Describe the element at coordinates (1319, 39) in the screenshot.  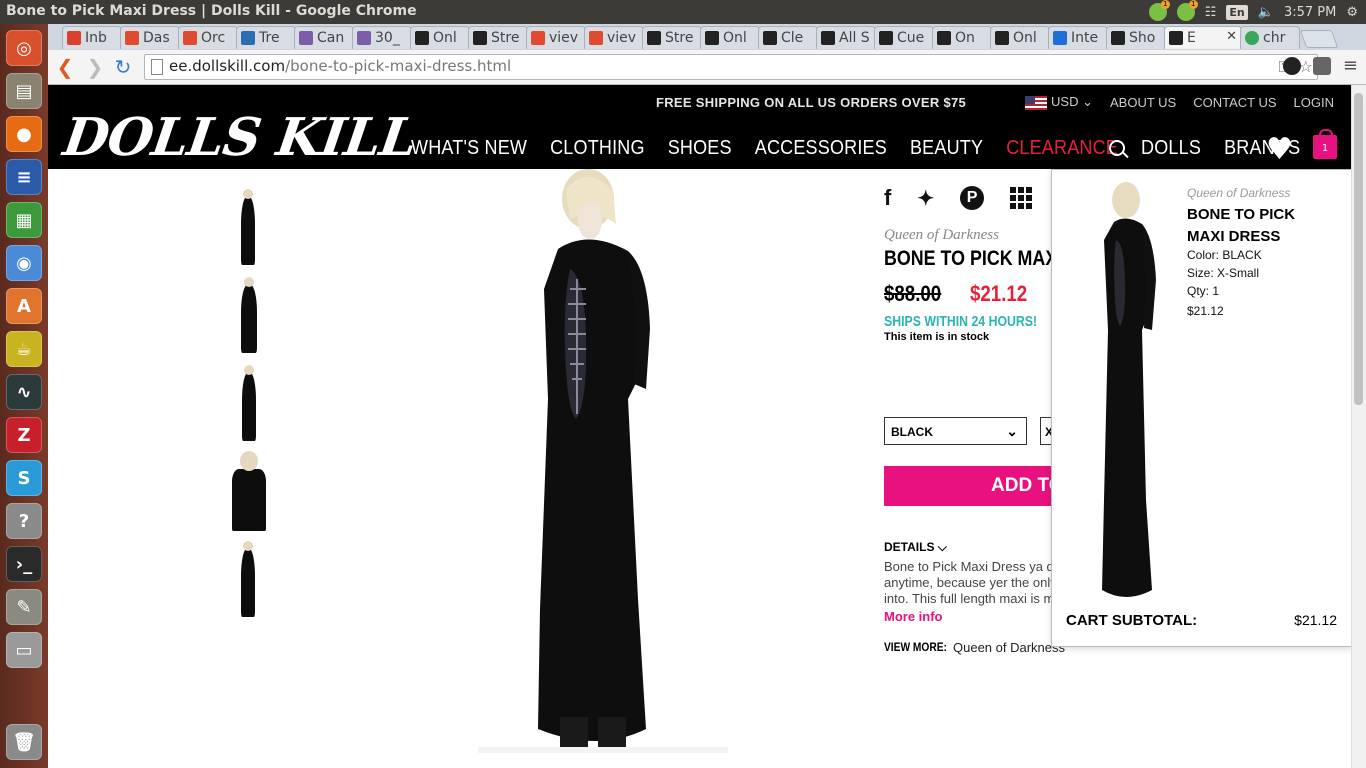
I see `new-tab-button` at that location.